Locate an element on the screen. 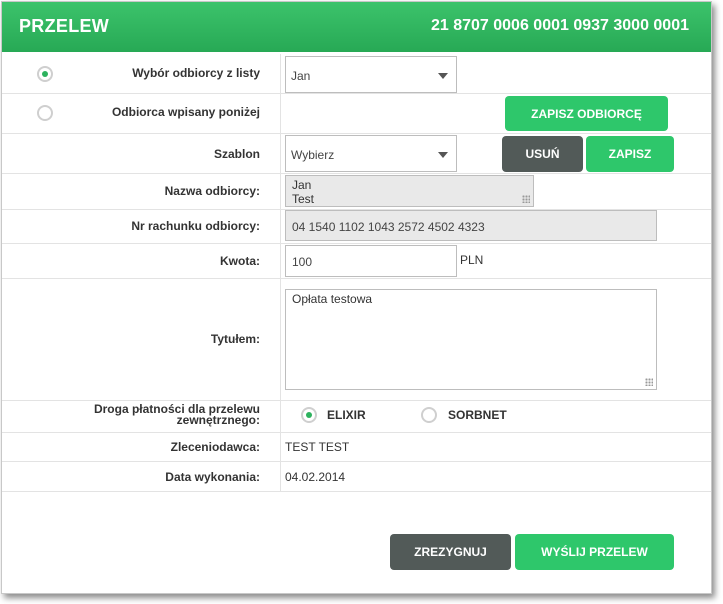 Image resolution: width=723 pixels, height=604 pixels. amount-input: 100 is located at coordinates (371, 261).